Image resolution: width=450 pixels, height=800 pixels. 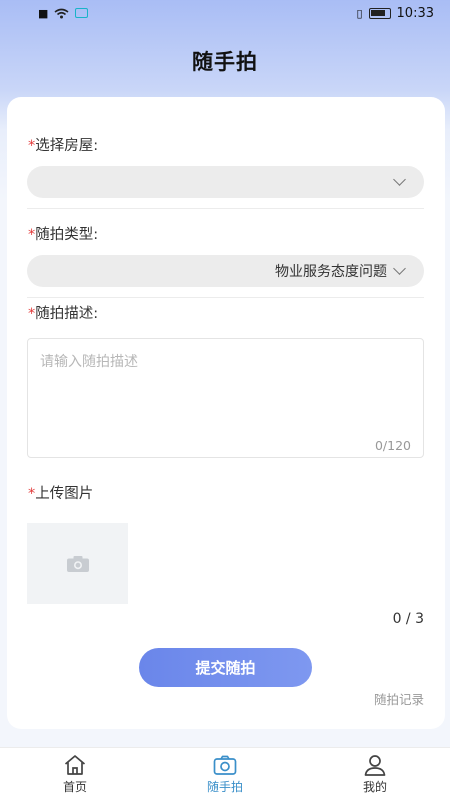 I want to click on status-left: ■, so click(x=63, y=13).